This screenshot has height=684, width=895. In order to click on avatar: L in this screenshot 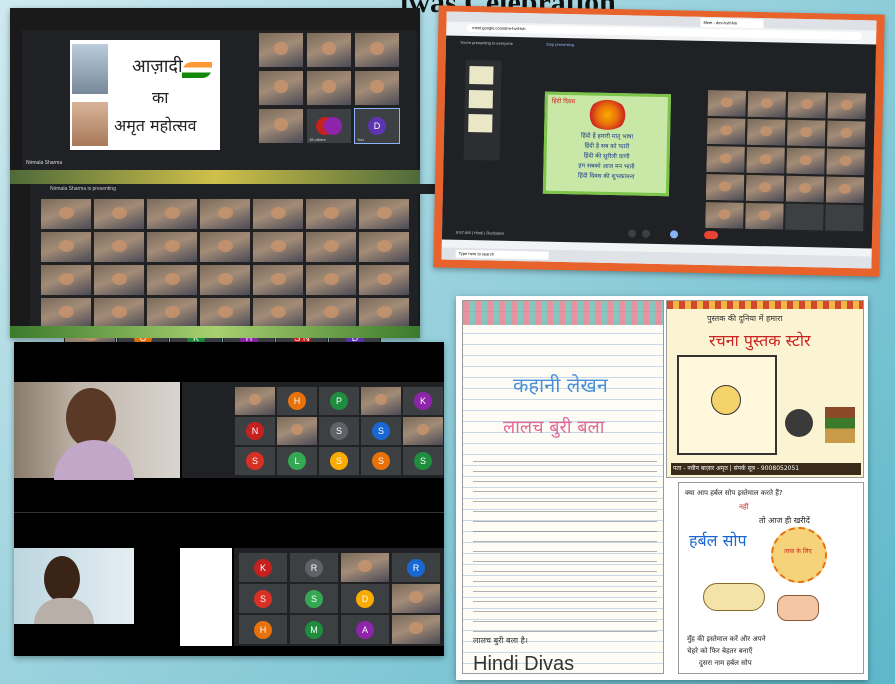, I will do `click(297, 461)`.